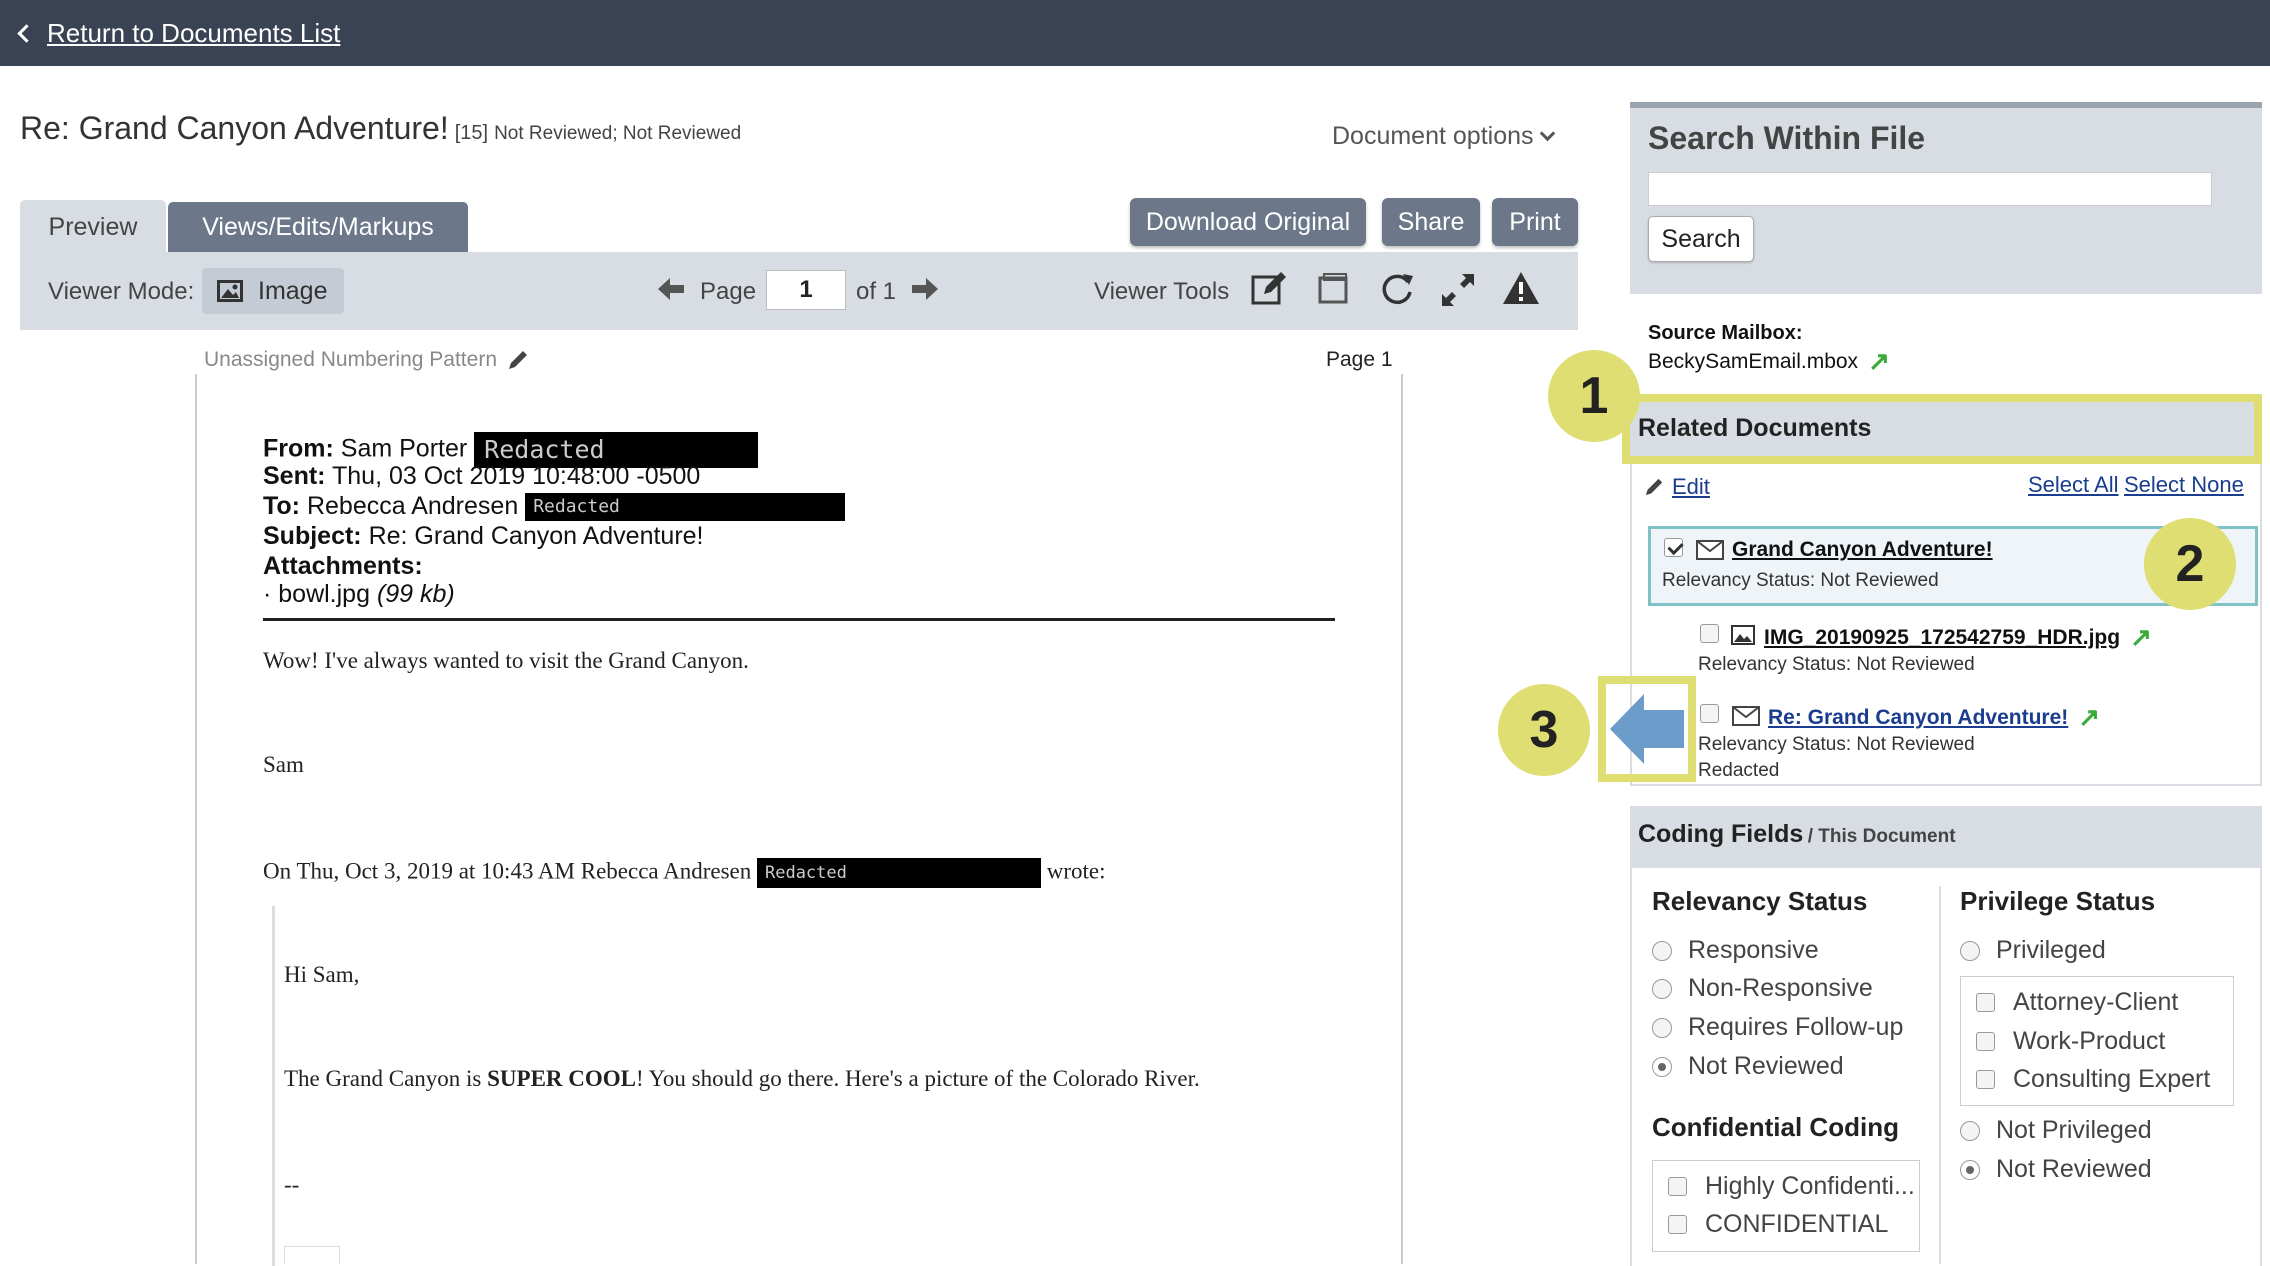 The height and width of the screenshot is (1266, 2270). I want to click on quote-bar, so click(273, 1086).